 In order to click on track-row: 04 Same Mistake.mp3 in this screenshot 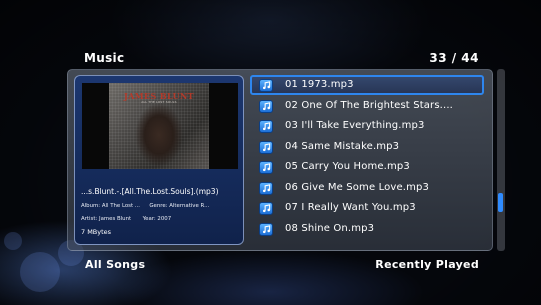, I will do `click(368, 147)`.